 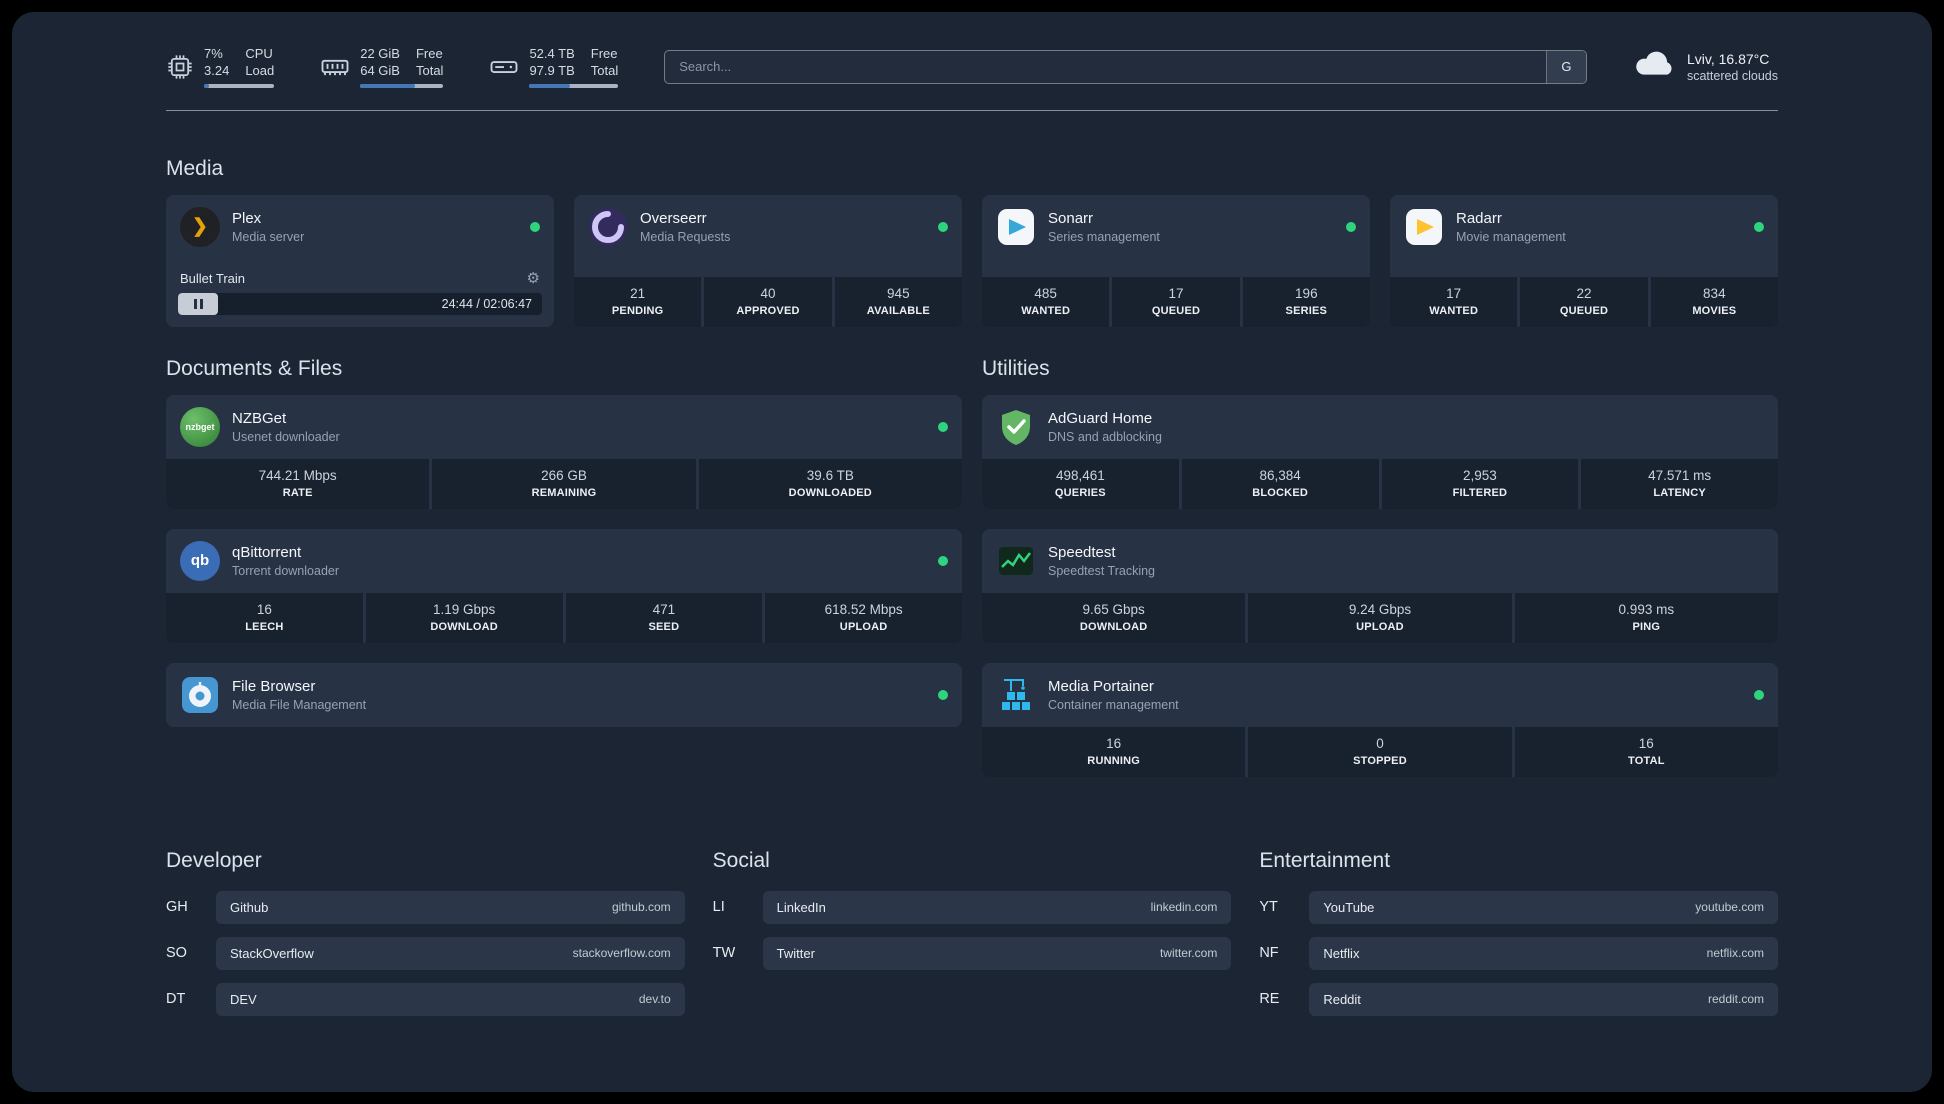 I want to click on disk-widget: 52.4 TB 97.9 TB Free Total, so click(x=554, y=67).